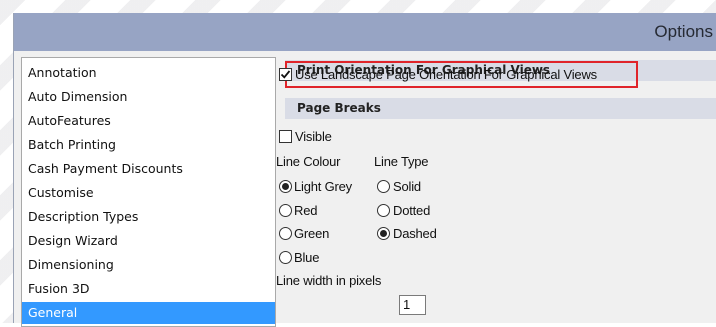 The height and width of the screenshot is (327, 716). What do you see at coordinates (148, 289) in the screenshot?
I see `list-item-fusion-3d: Fusion 3D` at bounding box center [148, 289].